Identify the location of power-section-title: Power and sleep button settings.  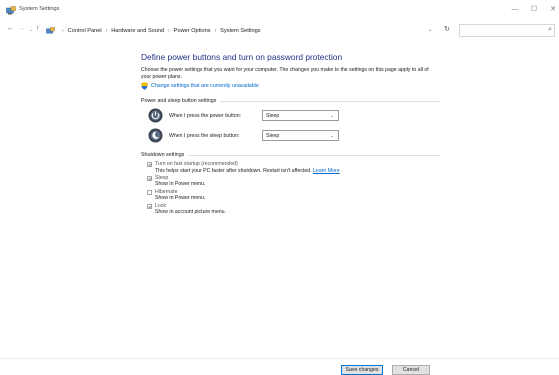
(179, 101).